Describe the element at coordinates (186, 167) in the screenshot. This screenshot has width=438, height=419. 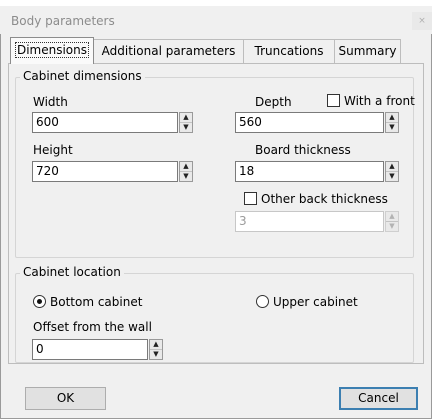
I see `height-spin-up-icon: ▲` at that location.